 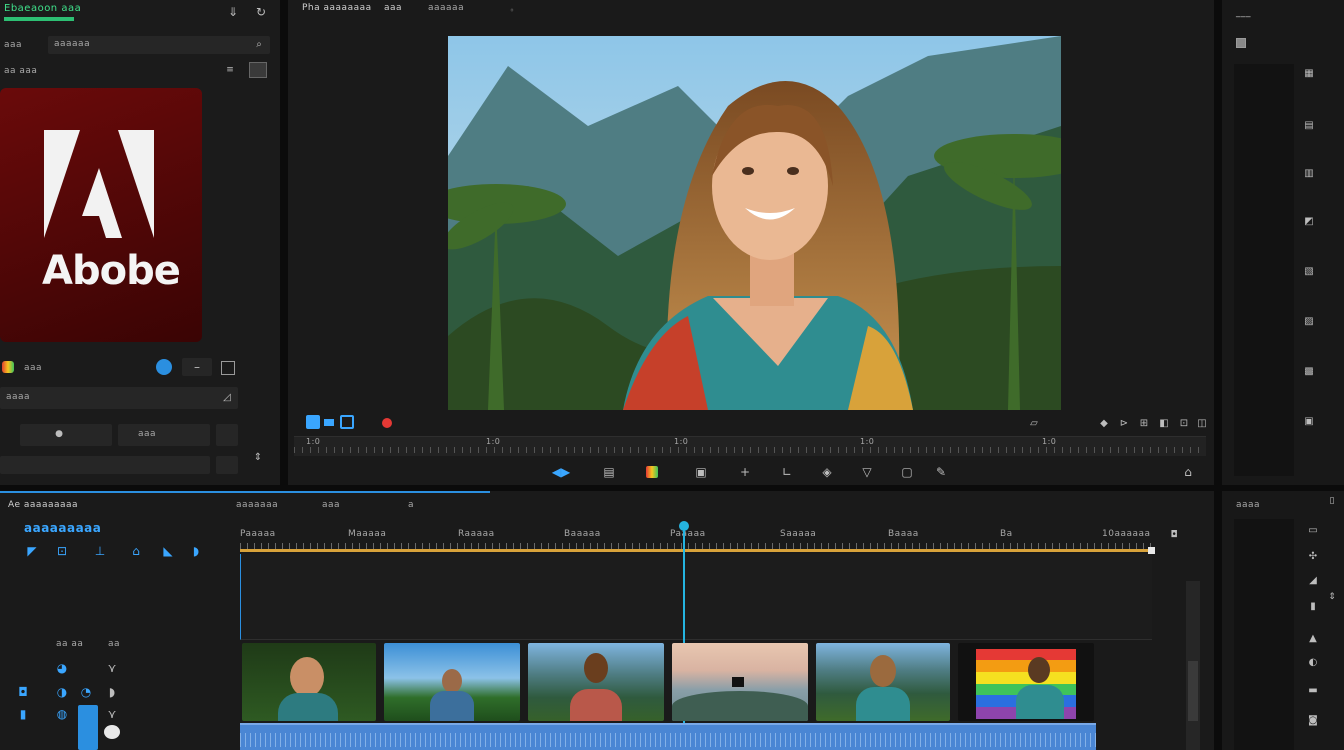 I want to click on path-field: aaaa ◿, so click(x=119, y=398).